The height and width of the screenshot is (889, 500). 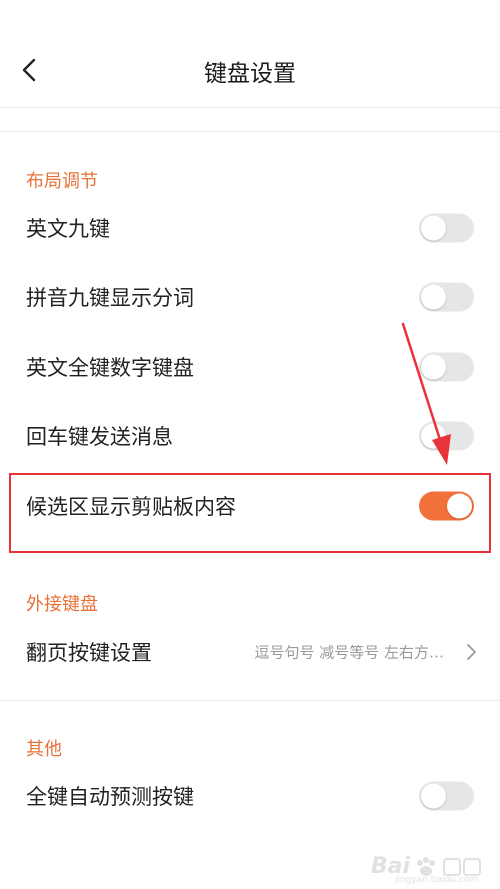 What do you see at coordinates (110, 797) in the screenshot?
I see `setting-label: 全键自动预测按键` at bounding box center [110, 797].